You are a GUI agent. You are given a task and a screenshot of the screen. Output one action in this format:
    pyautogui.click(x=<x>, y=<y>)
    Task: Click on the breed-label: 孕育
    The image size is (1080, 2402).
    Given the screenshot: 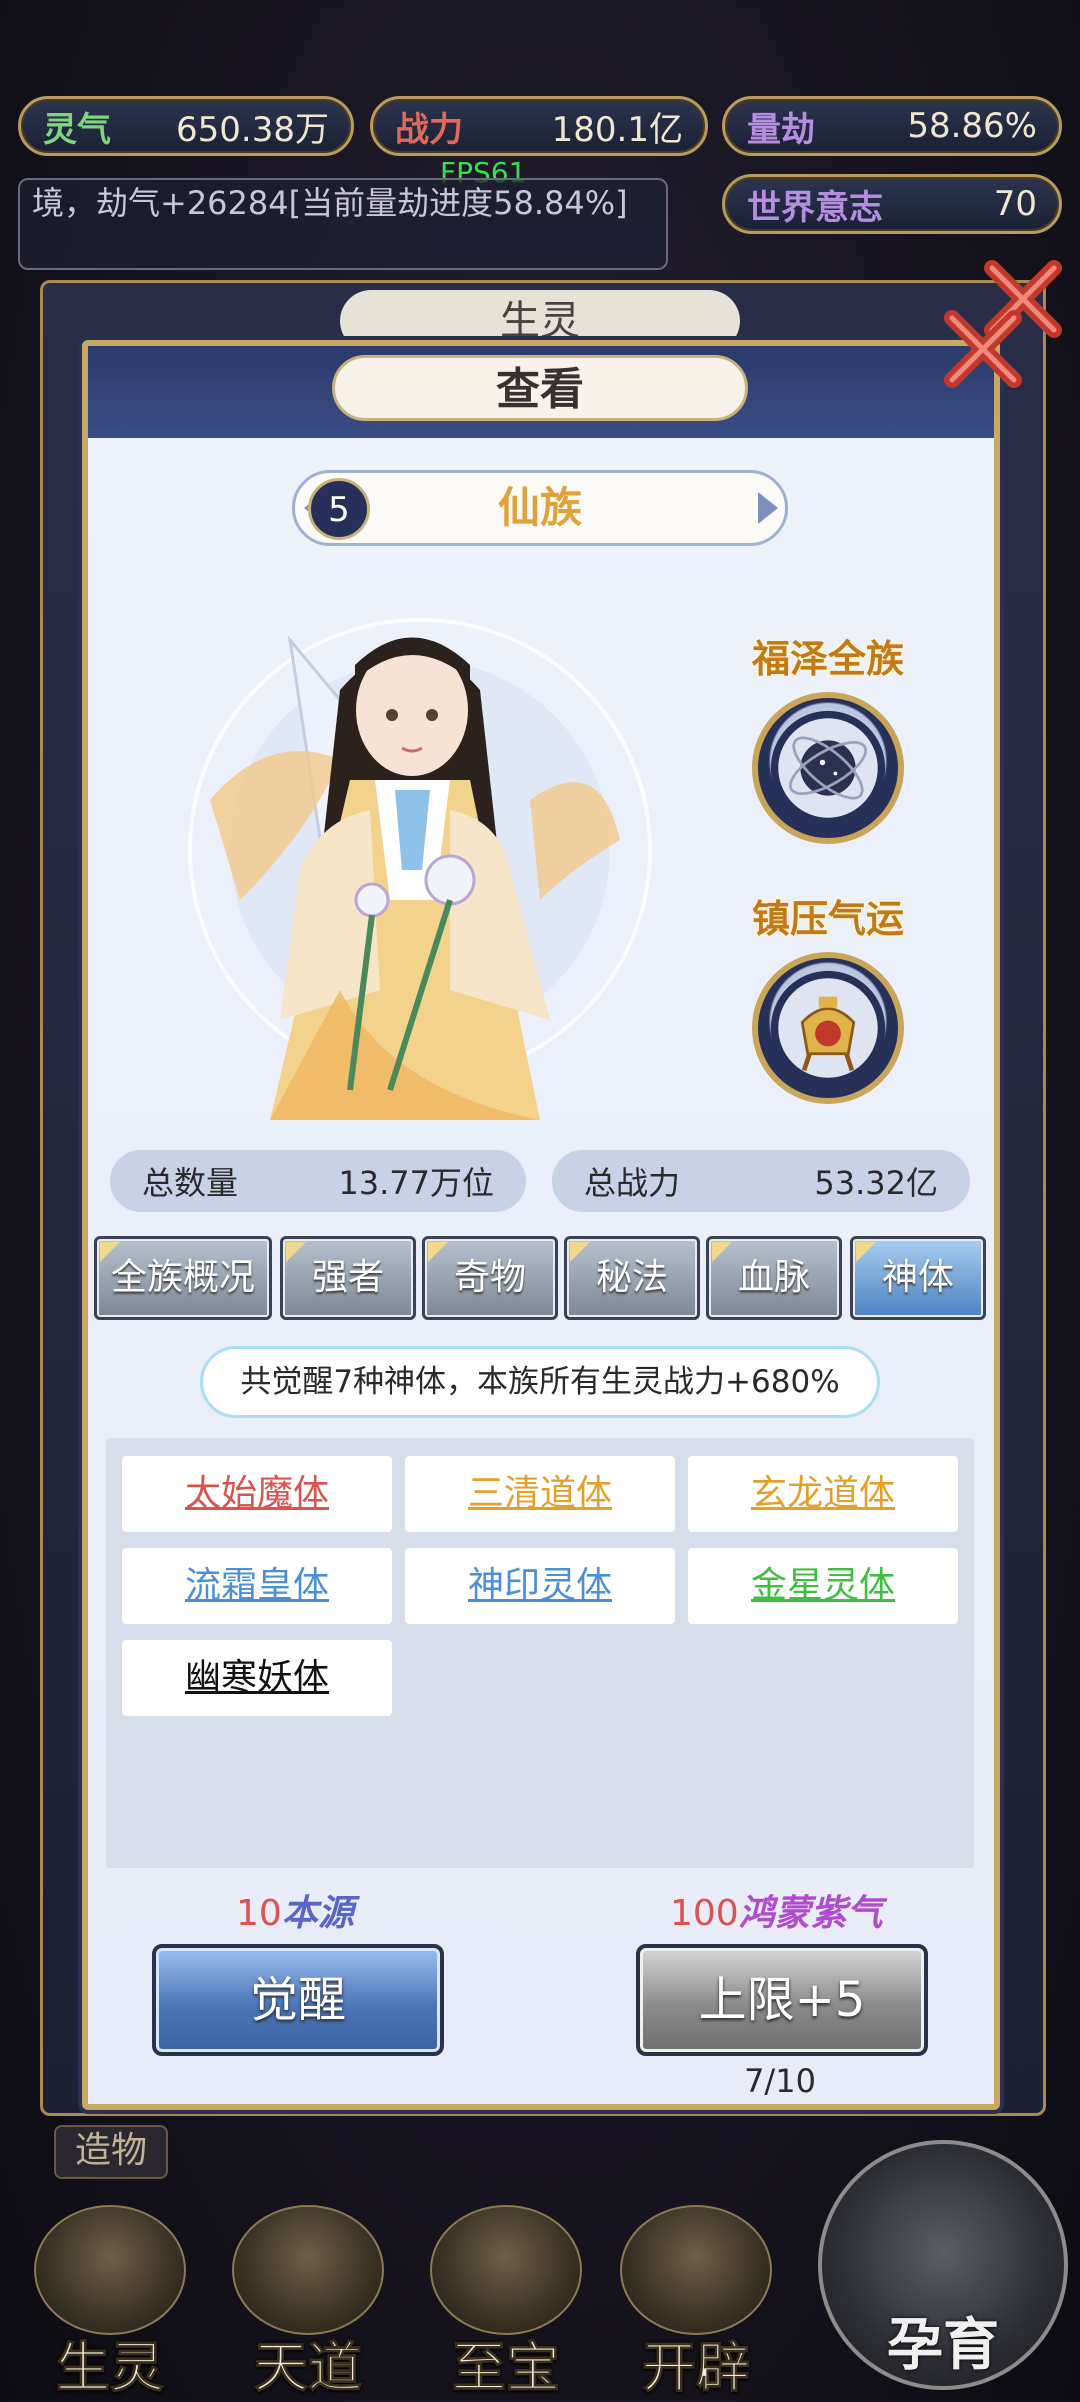 What is the action you would take?
    pyautogui.click(x=943, y=2345)
    